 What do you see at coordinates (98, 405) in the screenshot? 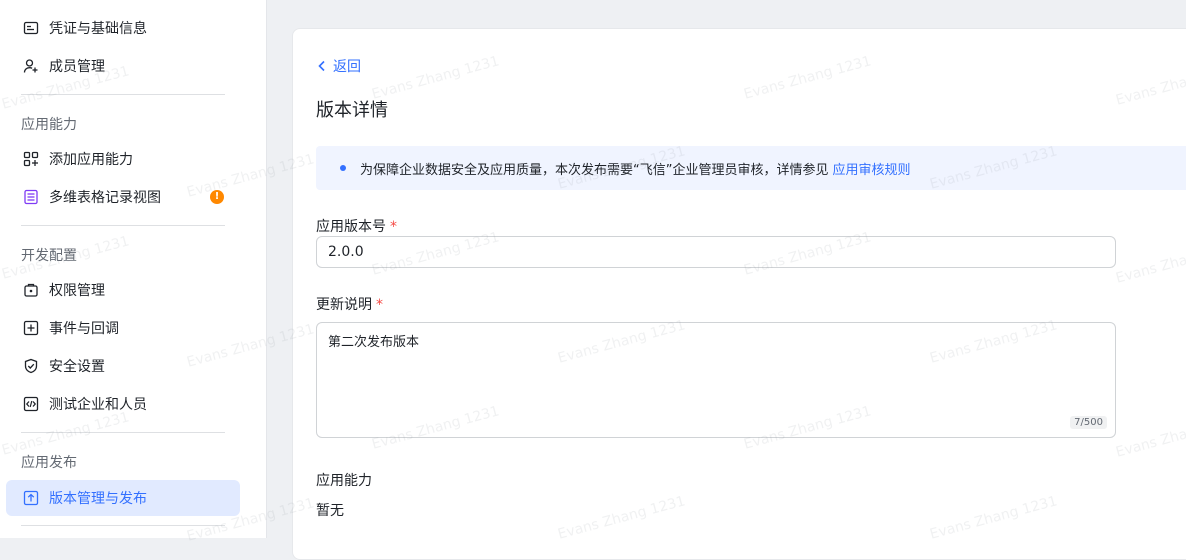
I see `sidebar-item-label: 测试企业和人员` at bounding box center [98, 405].